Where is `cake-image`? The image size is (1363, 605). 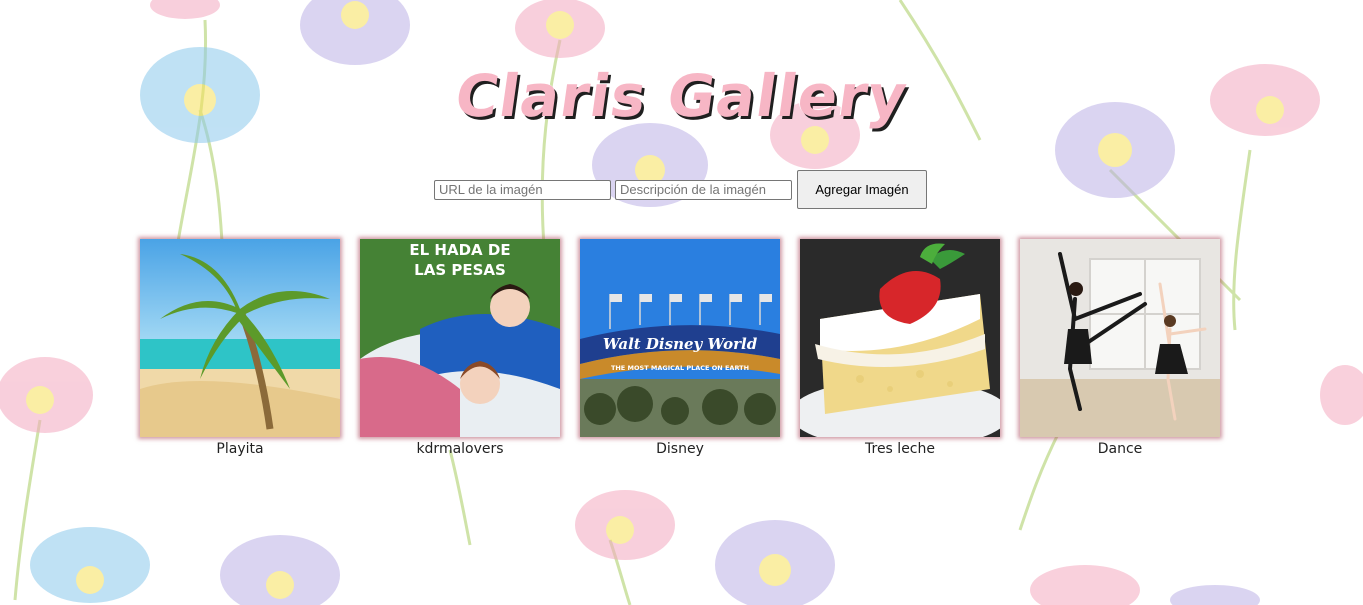
cake-image is located at coordinates (900, 338).